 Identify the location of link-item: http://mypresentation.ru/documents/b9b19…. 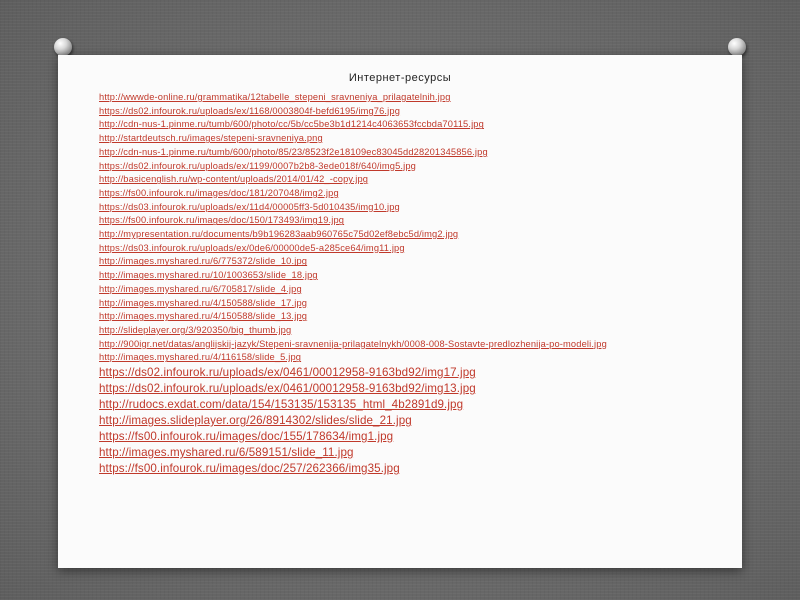
(414, 235).